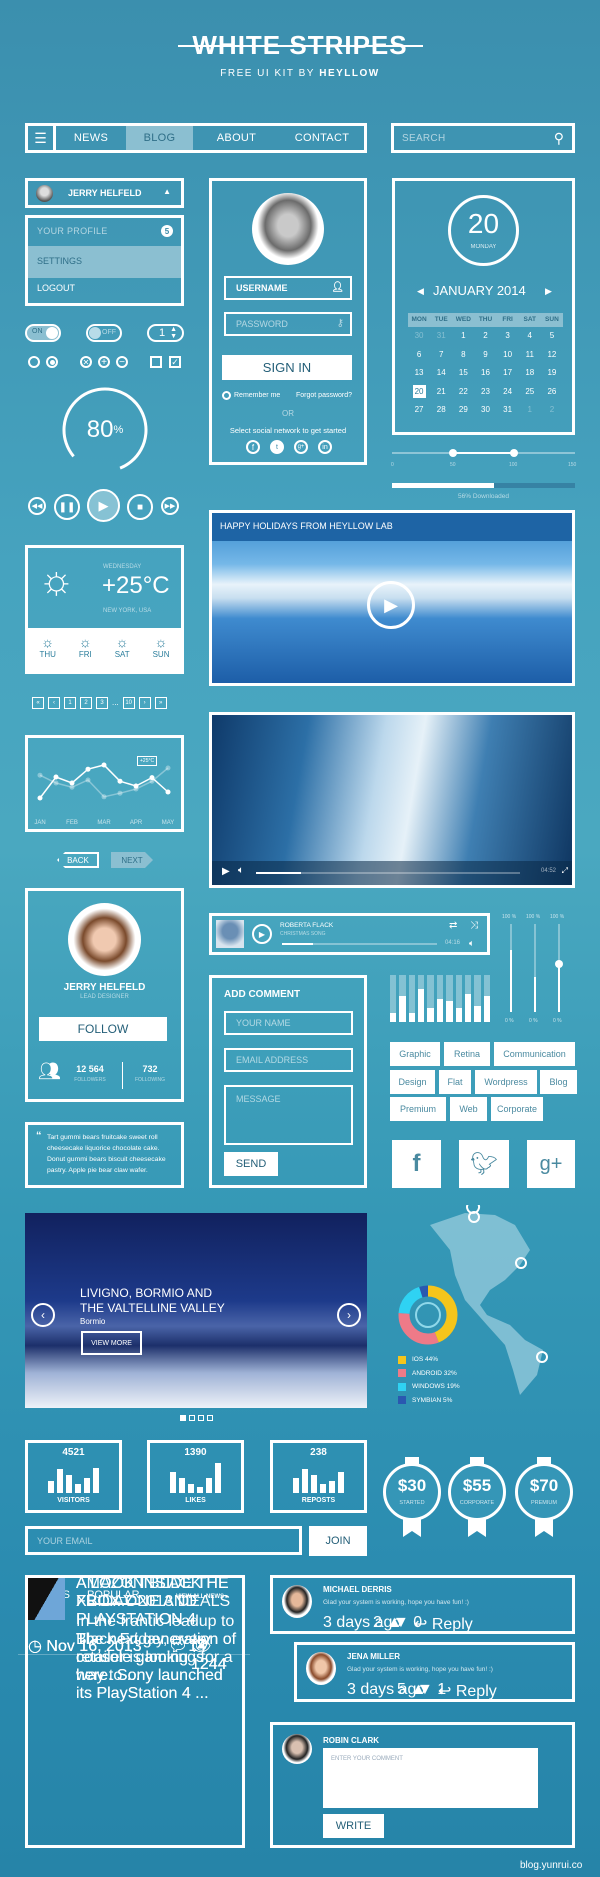  What do you see at coordinates (477, 1492) in the screenshot?
I see `pricing-badge-corporate: $55 CORPORATE` at bounding box center [477, 1492].